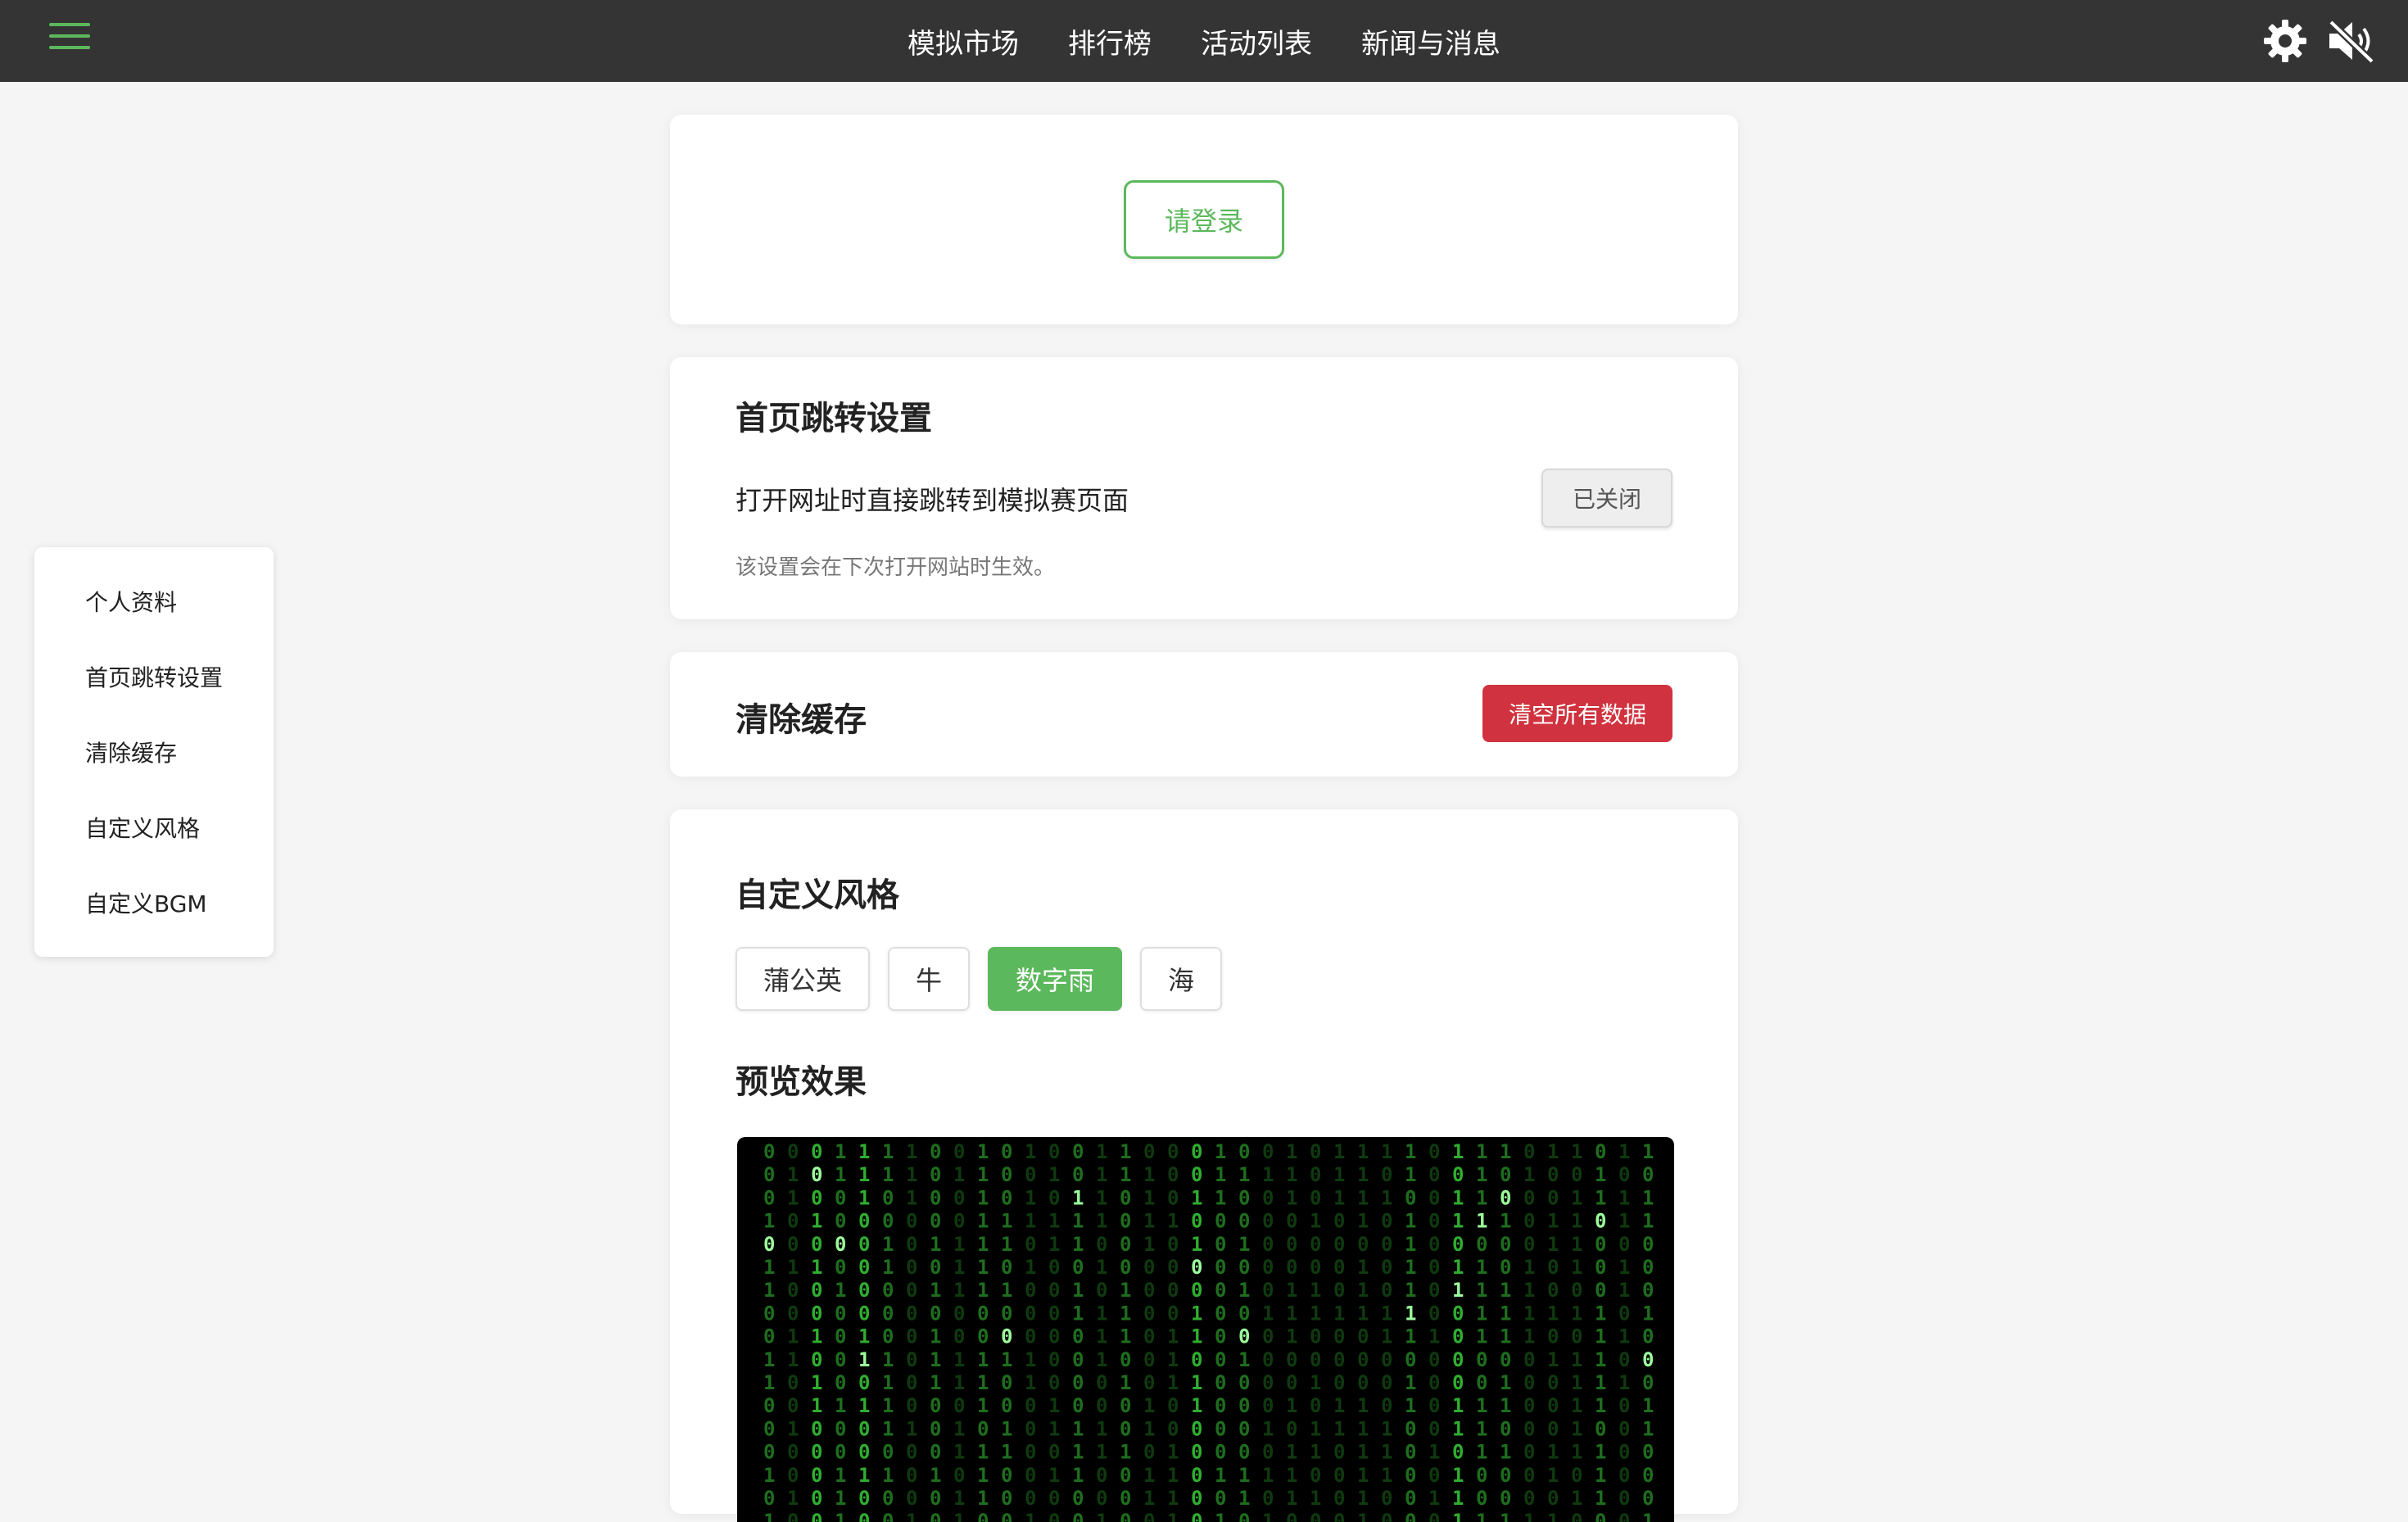 Image resolution: width=2408 pixels, height=1522 pixels. What do you see at coordinates (1181, 979) in the screenshot?
I see `theme-button-sea: 海` at bounding box center [1181, 979].